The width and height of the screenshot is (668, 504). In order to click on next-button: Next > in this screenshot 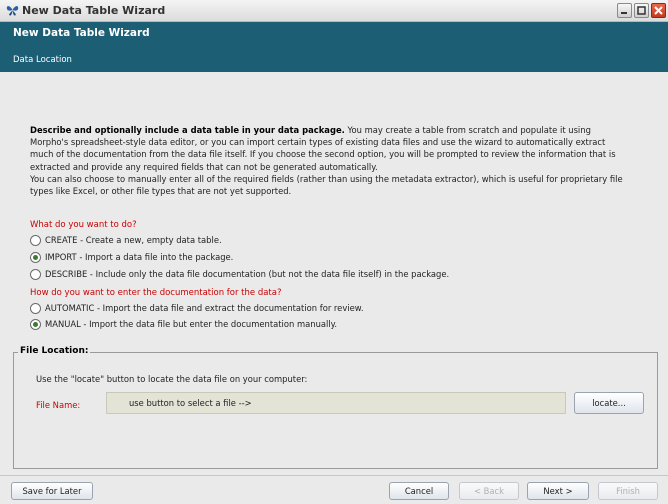, I will do `click(558, 491)`.